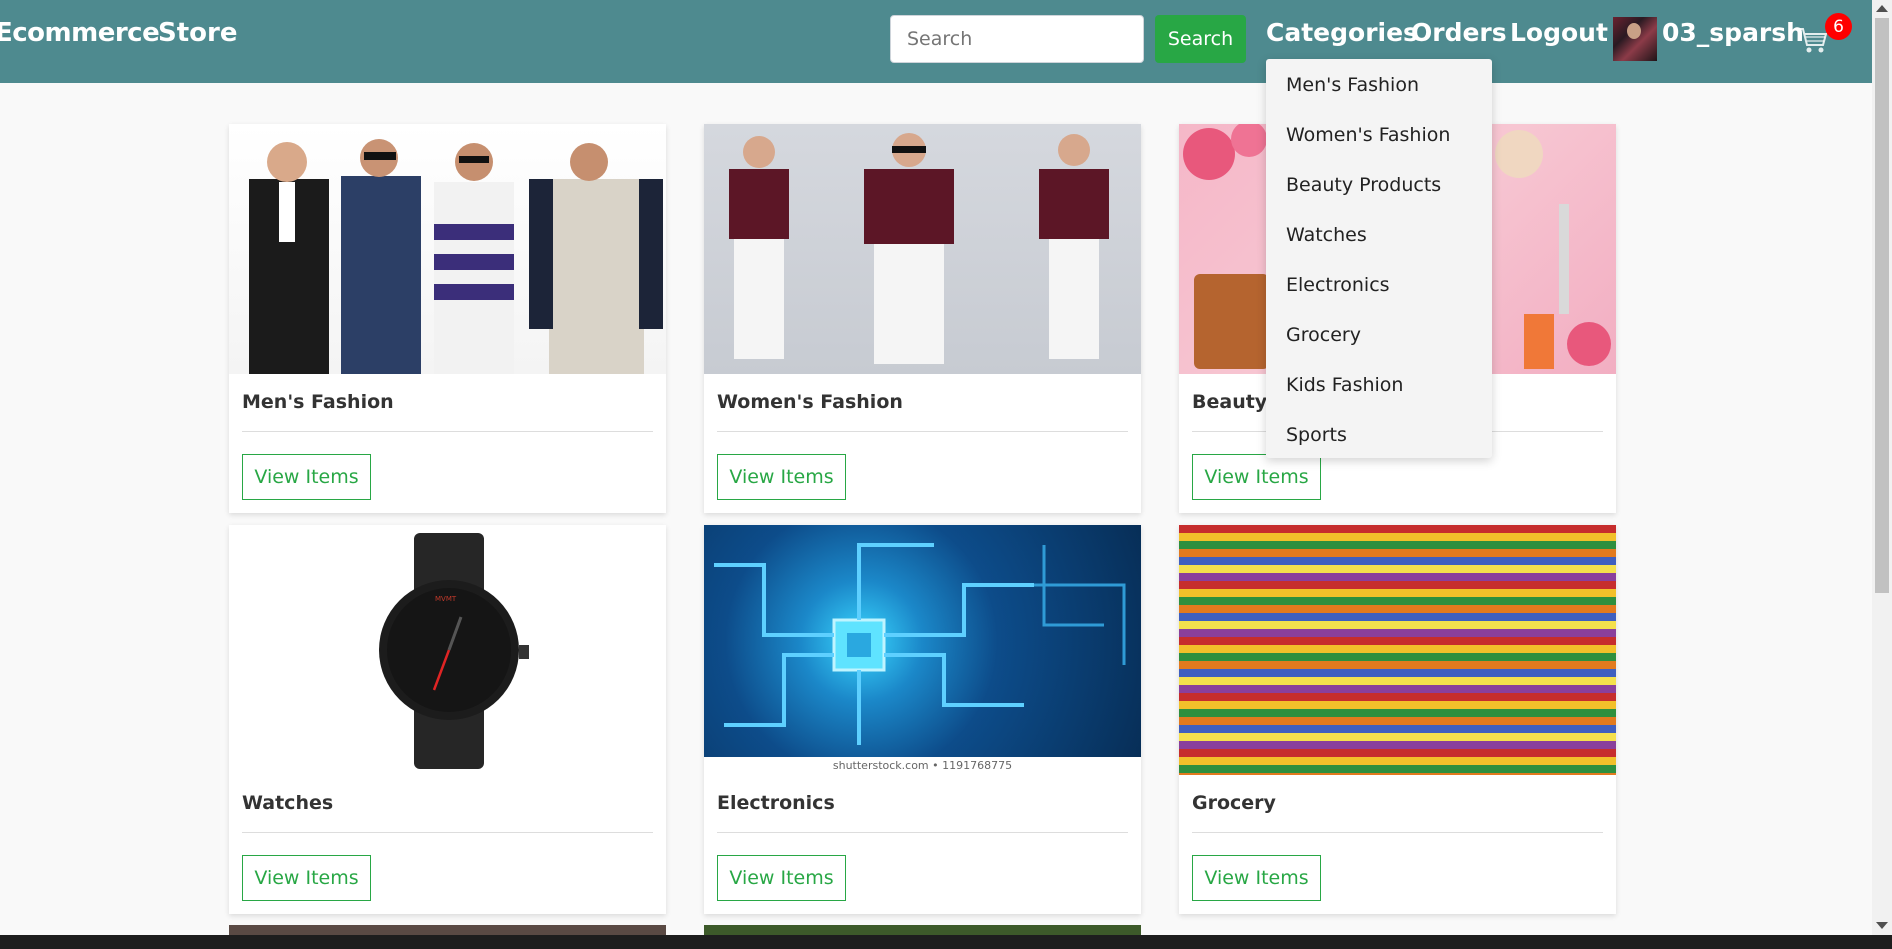 Image resolution: width=1892 pixels, height=949 pixels. I want to click on category-card-grocery: Grocery View Items, so click(1397, 719).